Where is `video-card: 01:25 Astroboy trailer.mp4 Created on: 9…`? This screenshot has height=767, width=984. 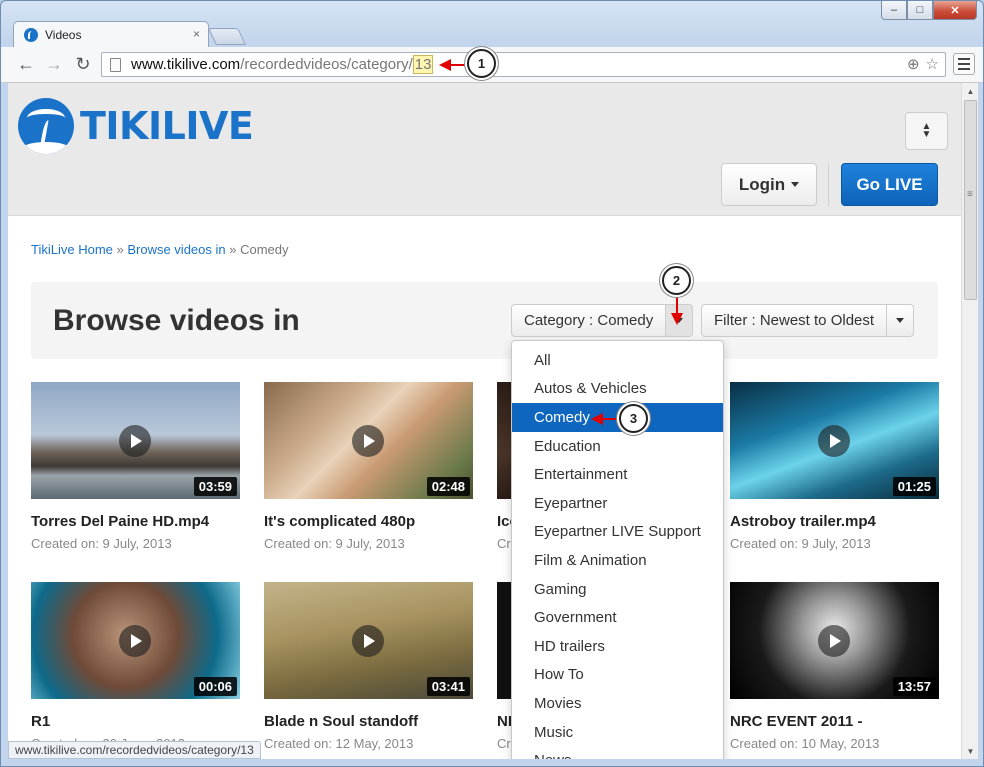 video-card: 01:25 Astroboy trailer.mp4 Created on: 9… is located at coordinates (834, 466).